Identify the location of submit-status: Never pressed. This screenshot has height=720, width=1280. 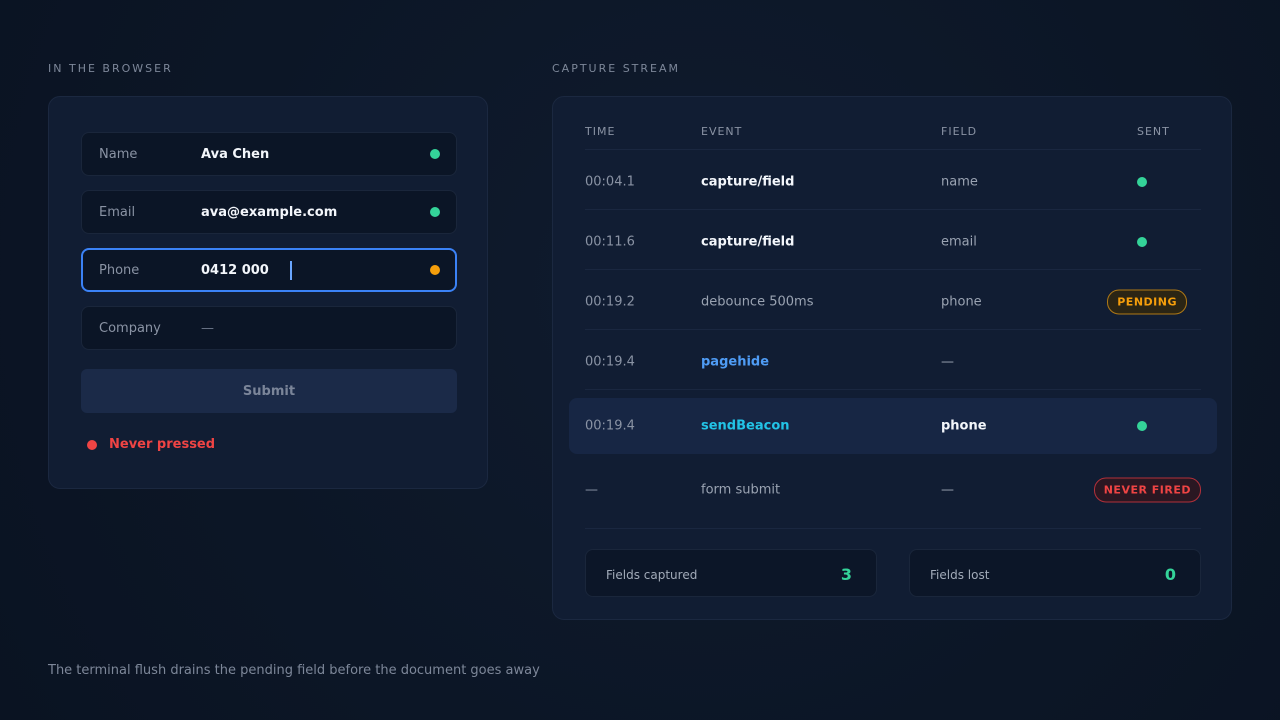
(151, 444).